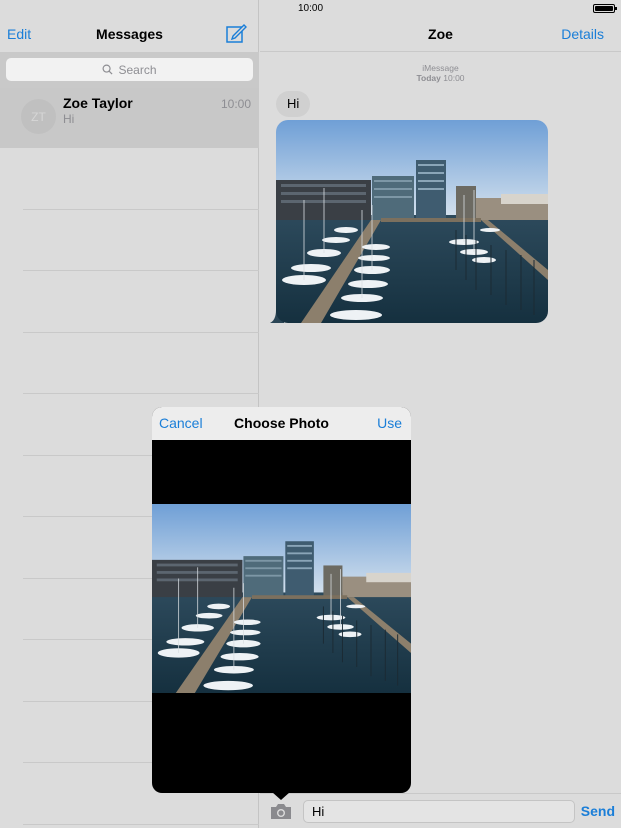 Image resolution: width=621 pixels, height=828 pixels. I want to click on harbor-photo, so click(412, 221).